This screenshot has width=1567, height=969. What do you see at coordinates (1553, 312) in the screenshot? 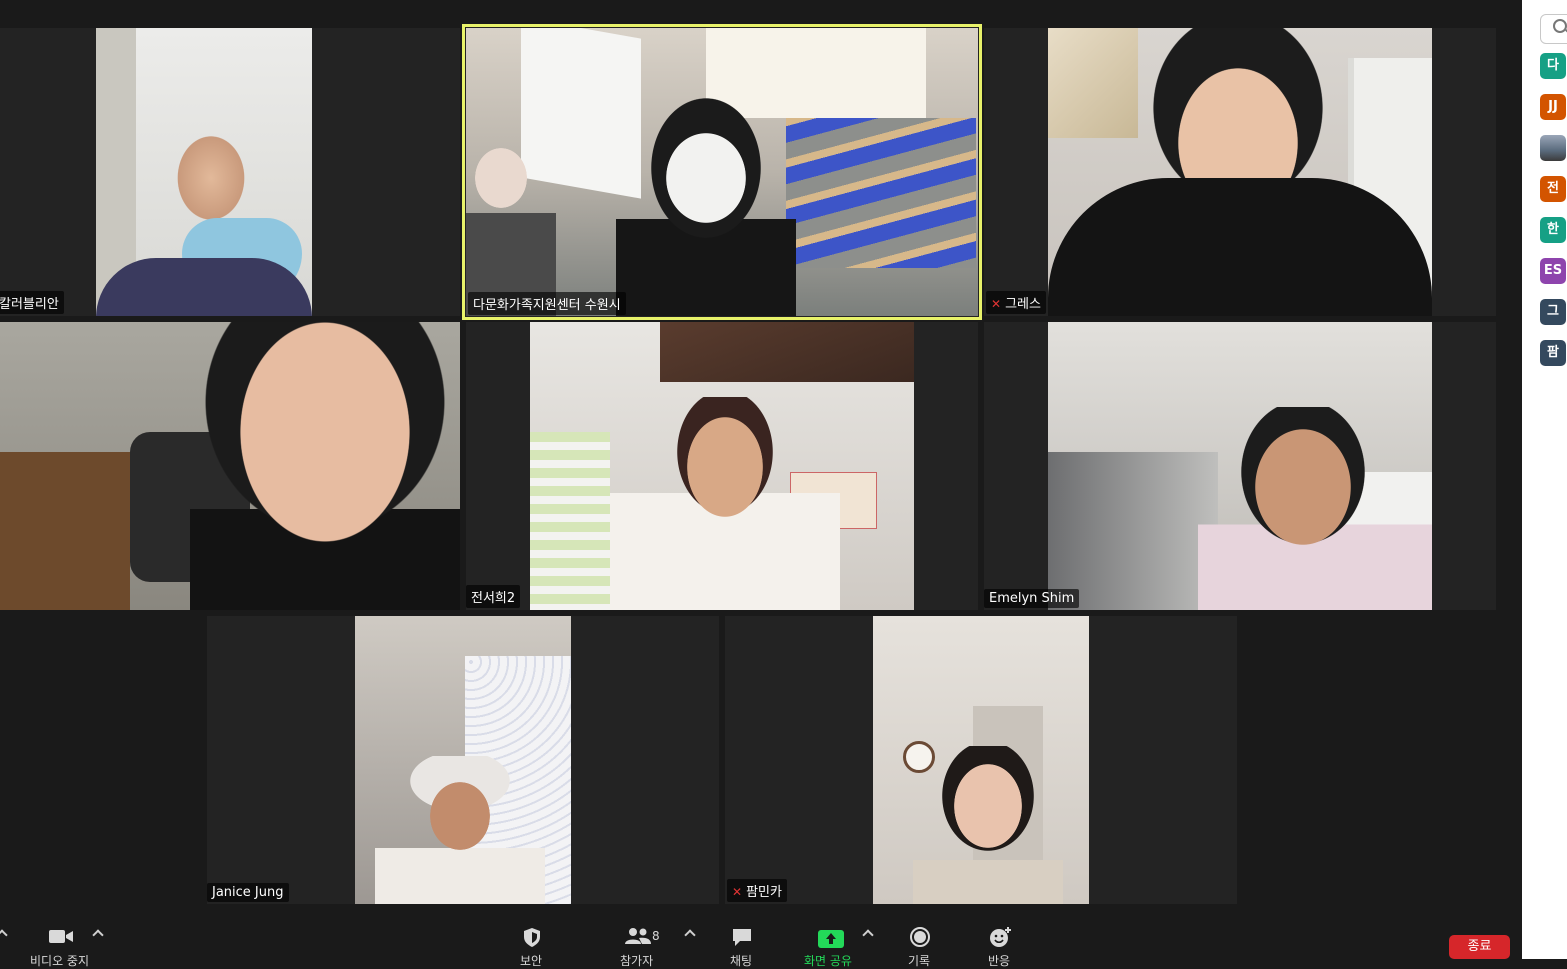
I see `participant-avatar: 그` at bounding box center [1553, 312].